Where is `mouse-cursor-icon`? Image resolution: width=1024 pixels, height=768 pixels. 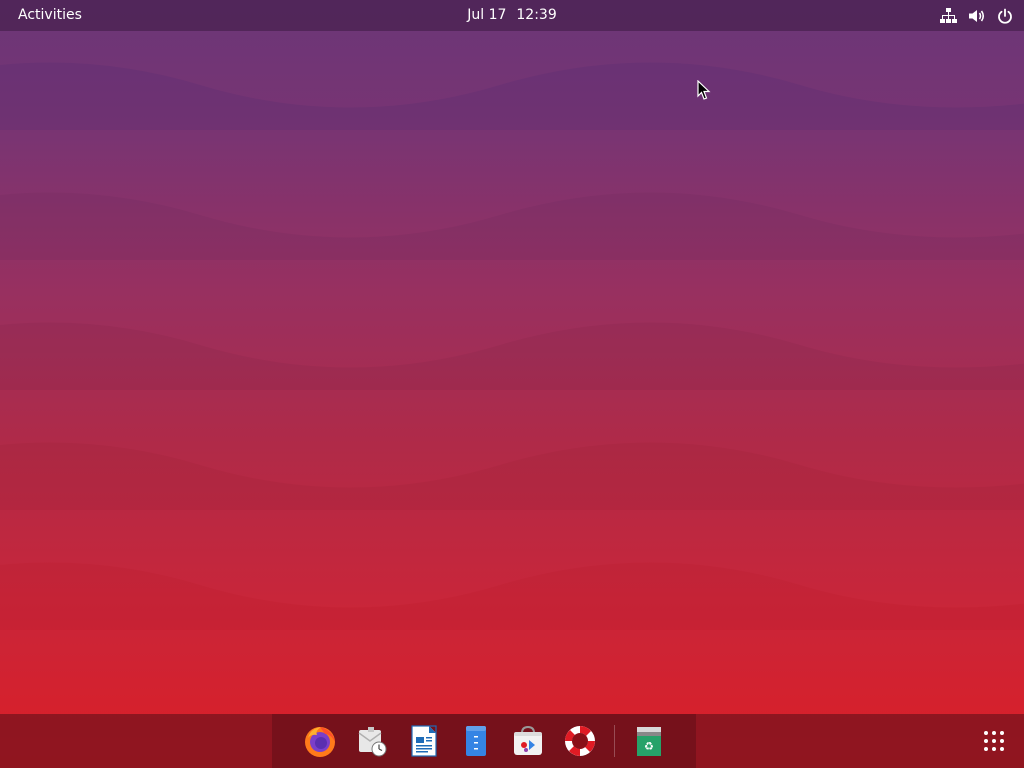 mouse-cursor-icon is located at coordinates (704, 90).